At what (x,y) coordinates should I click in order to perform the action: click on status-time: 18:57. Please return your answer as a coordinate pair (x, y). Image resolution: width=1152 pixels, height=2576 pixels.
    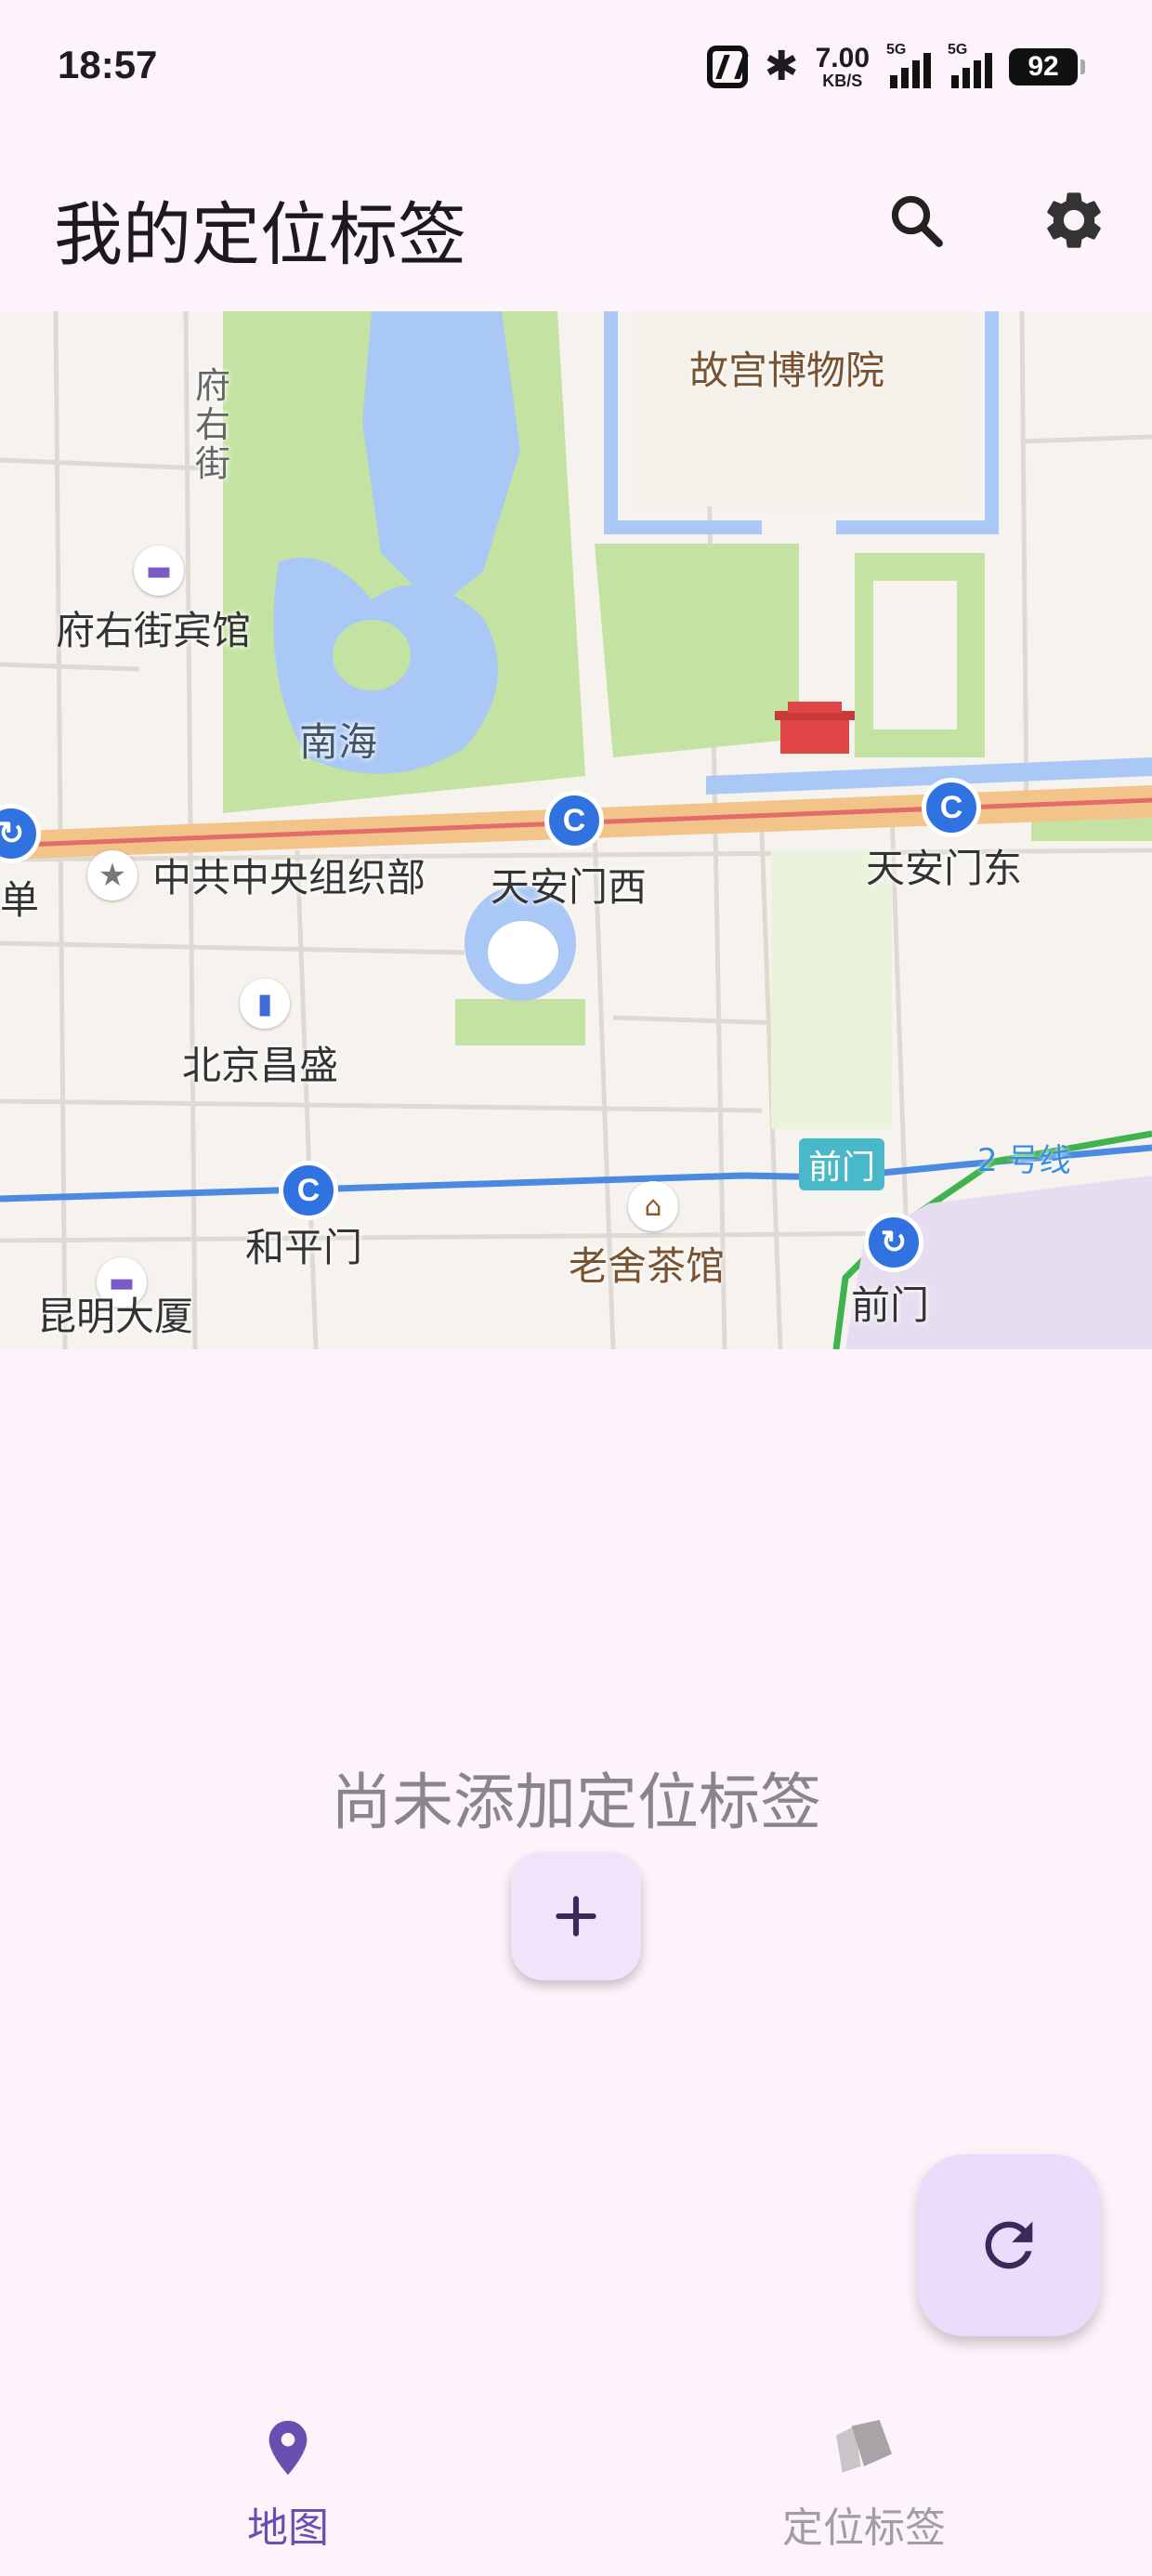
    Looking at the image, I should click on (108, 64).